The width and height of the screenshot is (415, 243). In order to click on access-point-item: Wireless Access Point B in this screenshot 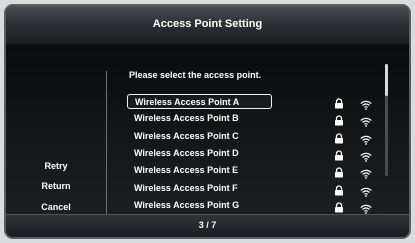, I will do `click(199, 118)`.